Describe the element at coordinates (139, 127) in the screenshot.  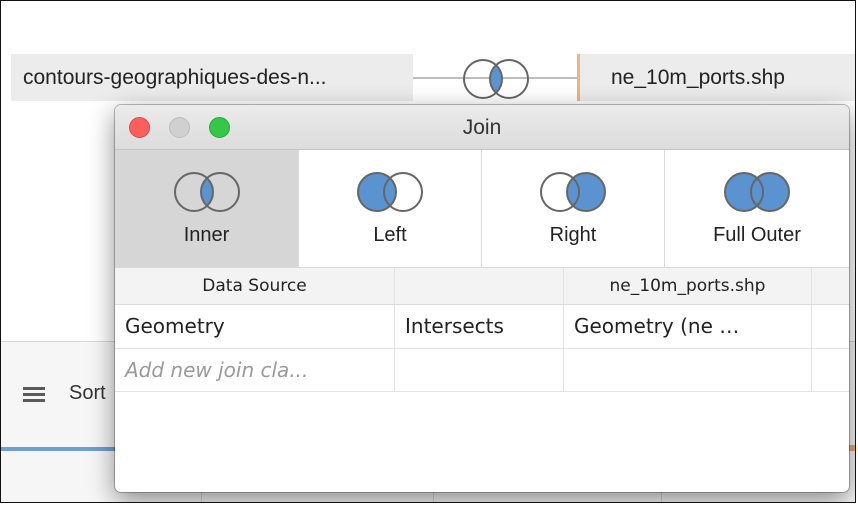
I see `close-window-button` at that location.